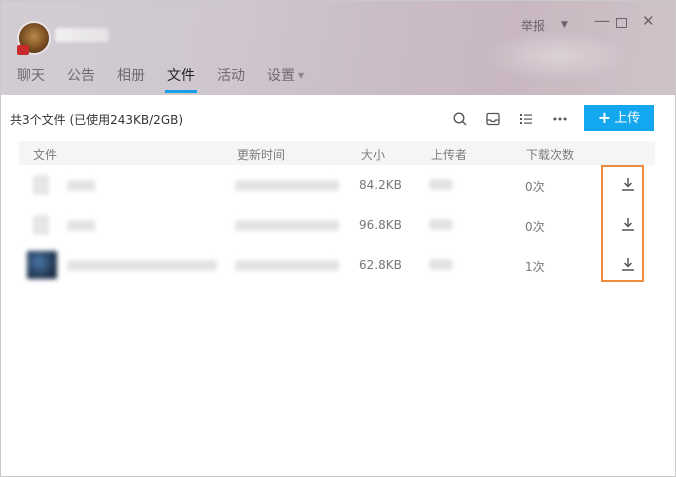 Image resolution: width=676 pixels, height=477 pixels. What do you see at coordinates (604, 117) in the screenshot?
I see `plus-icon: +` at bounding box center [604, 117].